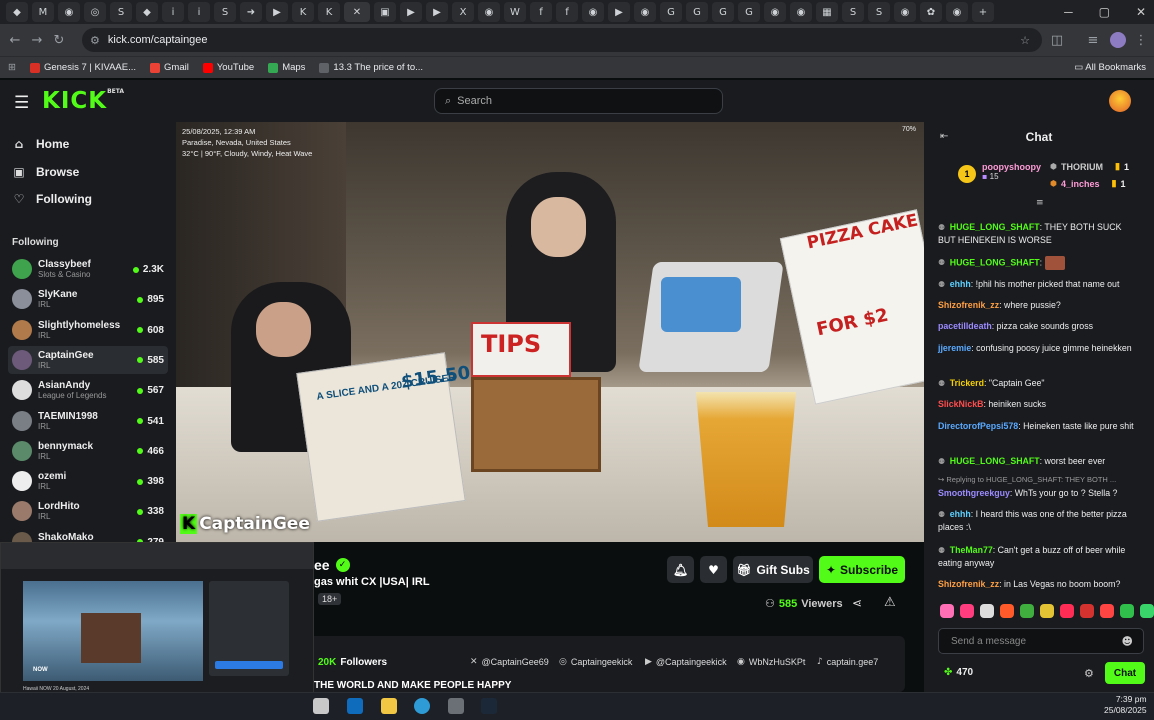  Describe the element at coordinates (960, 404) in the screenshot. I see `chat-username: SlickNickB` at that location.